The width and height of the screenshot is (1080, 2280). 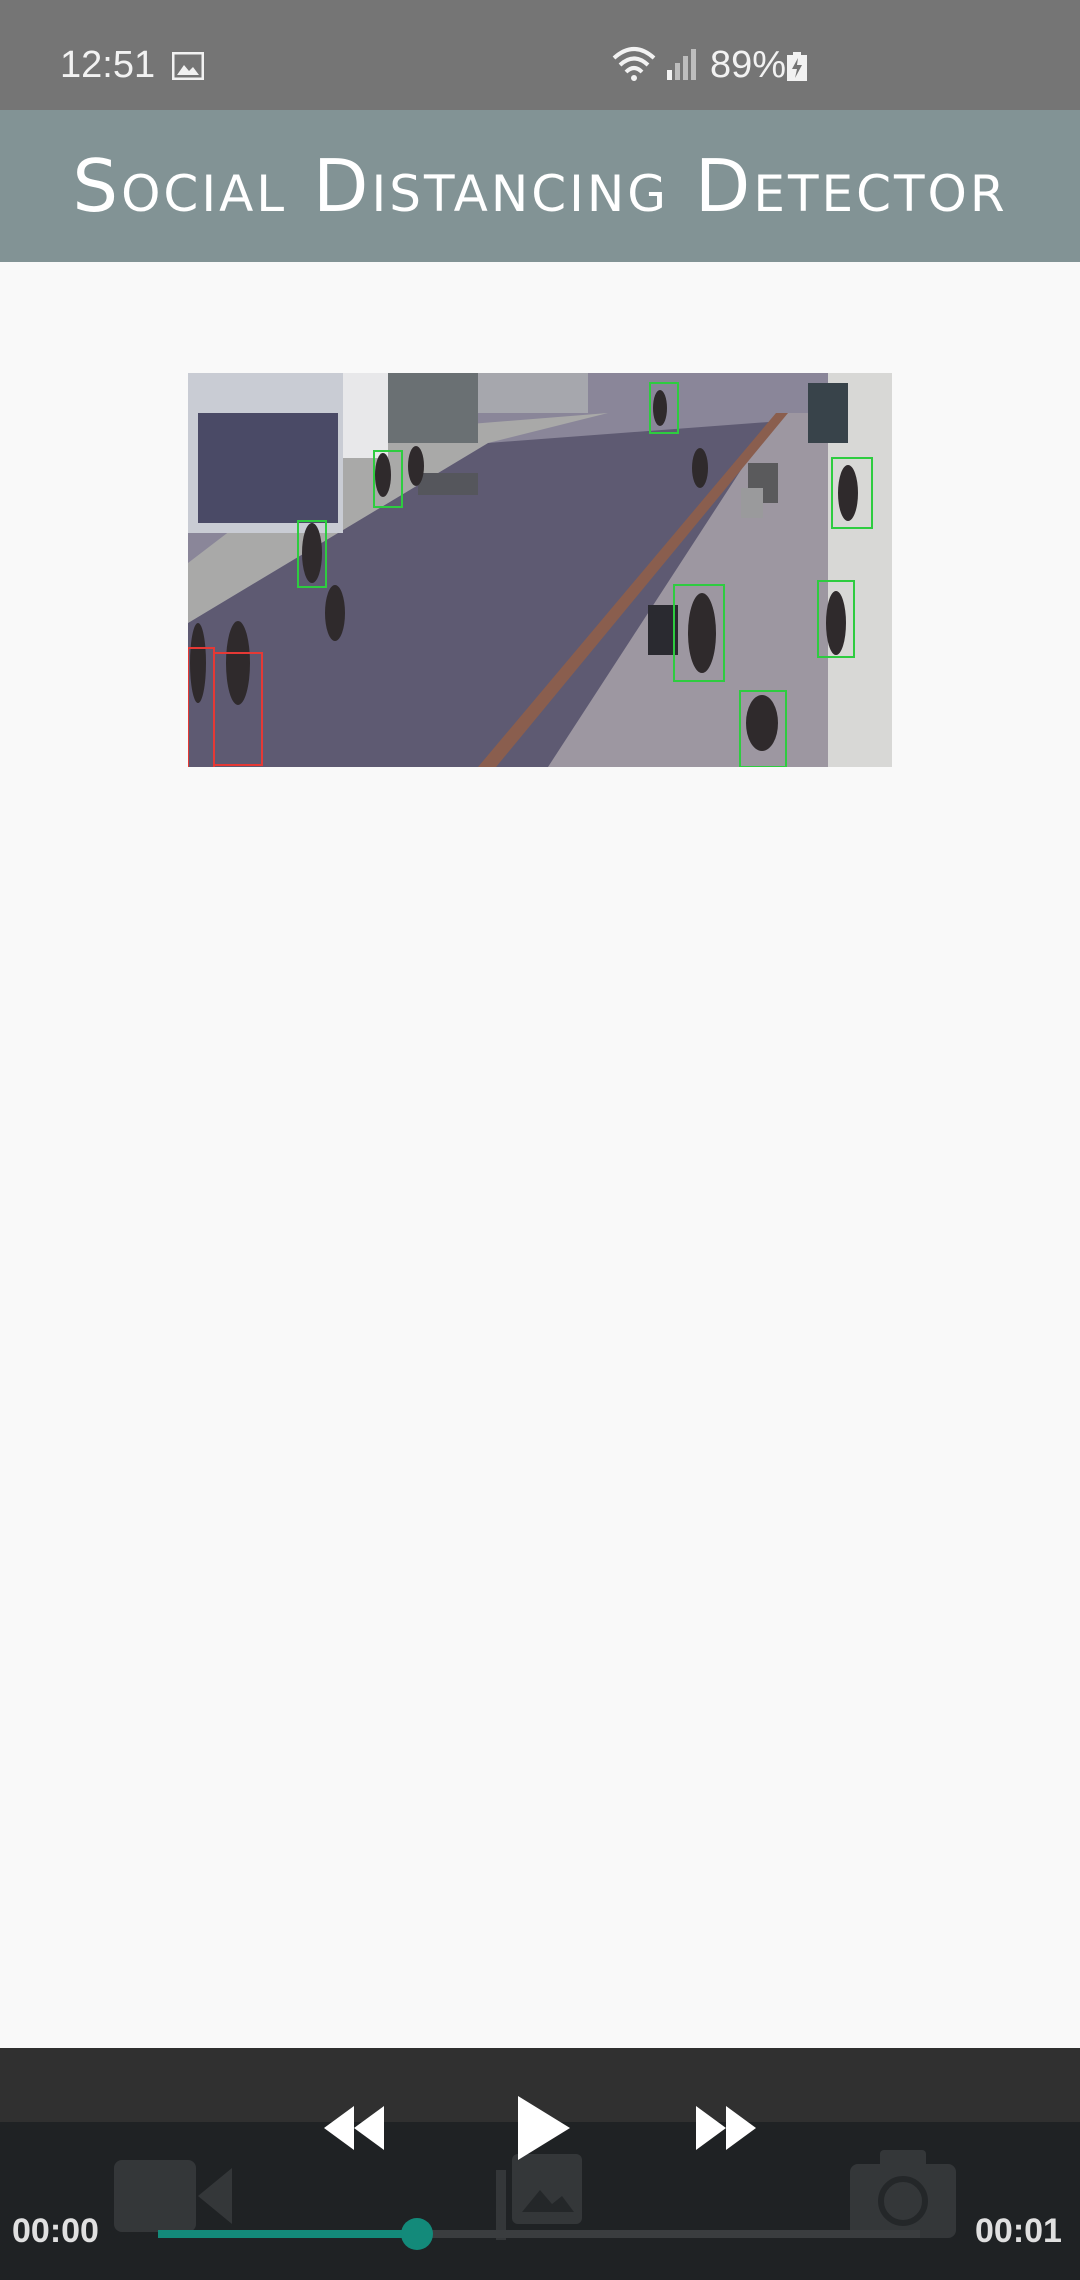 What do you see at coordinates (634, 64) in the screenshot?
I see `wifi-icon` at bounding box center [634, 64].